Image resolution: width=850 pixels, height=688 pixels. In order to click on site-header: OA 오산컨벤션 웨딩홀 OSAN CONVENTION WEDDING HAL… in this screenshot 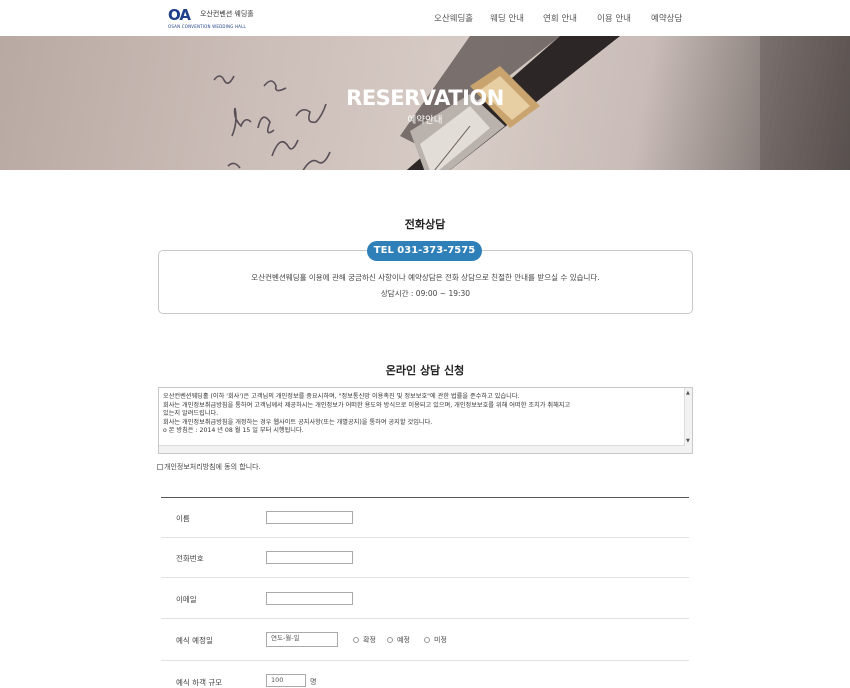, I will do `click(425, 18)`.